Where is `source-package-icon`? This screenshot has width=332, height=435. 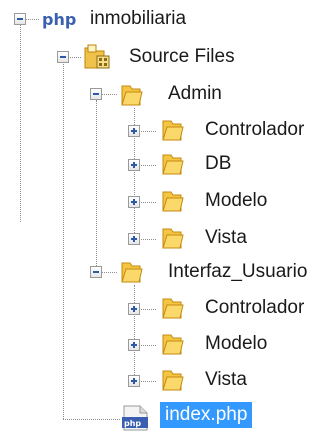 source-package-icon is located at coordinates (97, 56).